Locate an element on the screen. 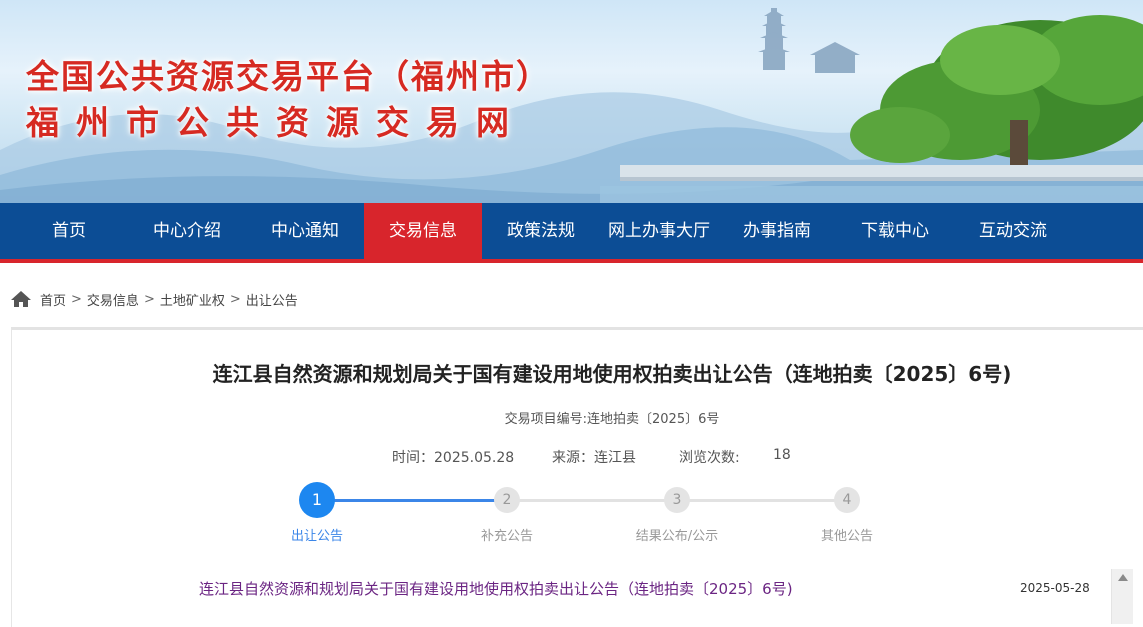 The image size is (1143, 627). nav-online-service-hall: 网上办事大厅 is located at coordinates (659, 231).